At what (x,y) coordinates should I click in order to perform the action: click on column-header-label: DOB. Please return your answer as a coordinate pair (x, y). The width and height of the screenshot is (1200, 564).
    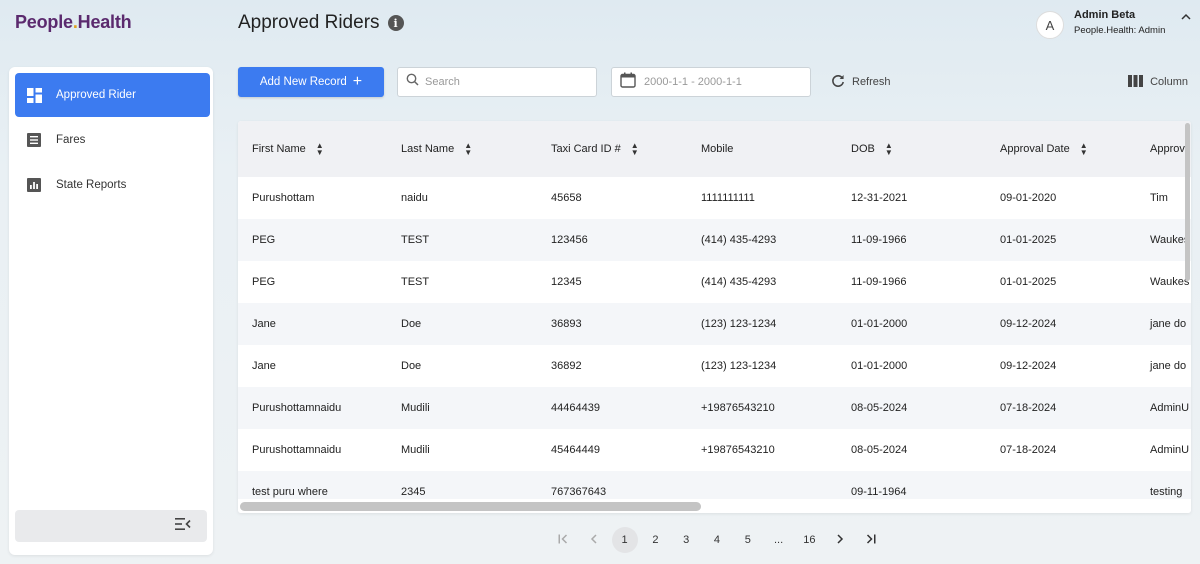
    Looking at the image, I should click on (863, 149).